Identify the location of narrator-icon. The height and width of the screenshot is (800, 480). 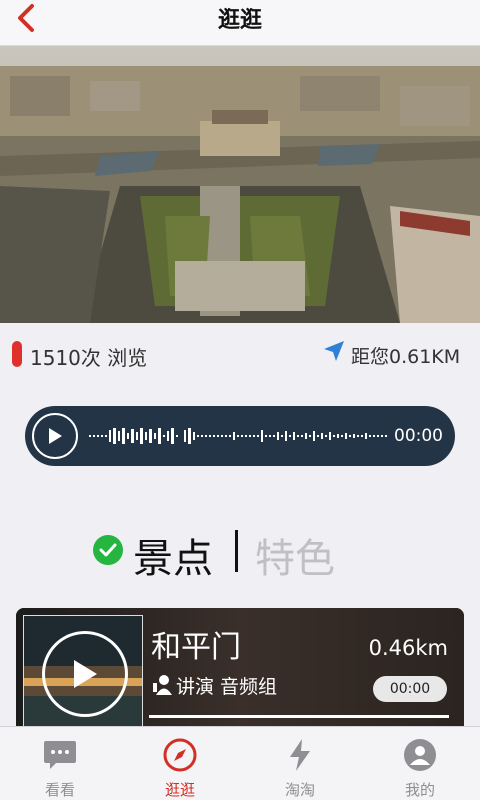
(162, 685).